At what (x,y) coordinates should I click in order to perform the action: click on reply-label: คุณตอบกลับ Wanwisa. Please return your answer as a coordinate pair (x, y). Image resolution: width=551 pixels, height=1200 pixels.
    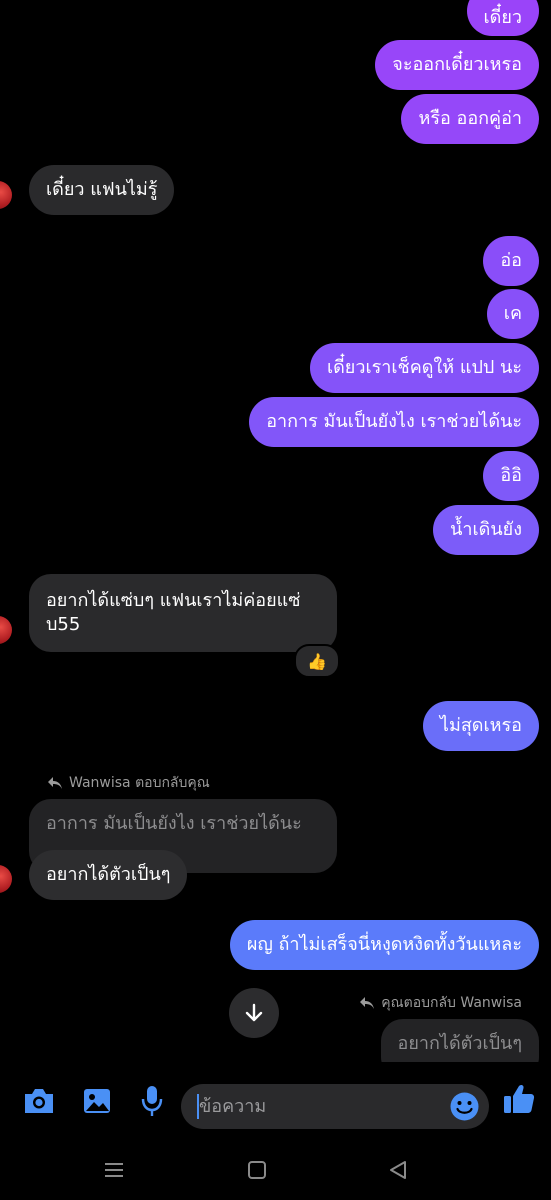
    Looking at the image, I should click on (451, 1003).